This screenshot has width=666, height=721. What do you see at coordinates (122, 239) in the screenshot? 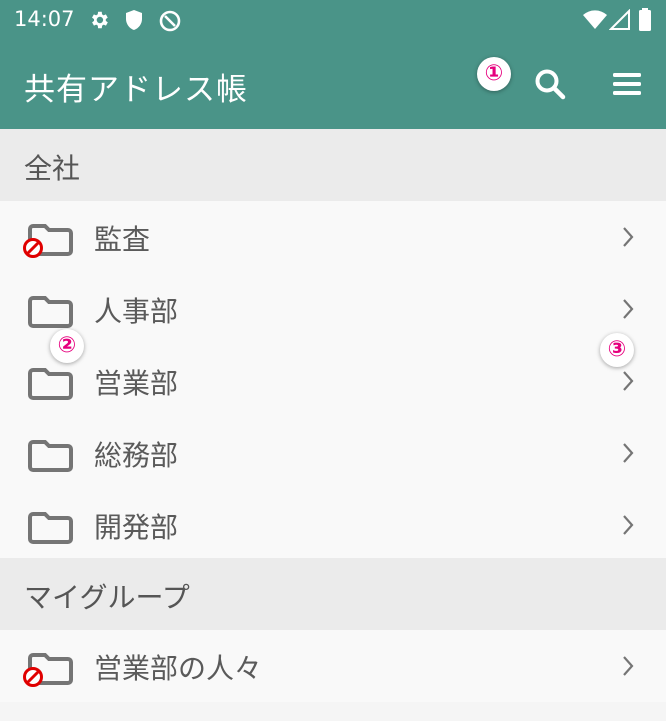
I see `list-item-label: 監査` at bounding box center [122, 239].